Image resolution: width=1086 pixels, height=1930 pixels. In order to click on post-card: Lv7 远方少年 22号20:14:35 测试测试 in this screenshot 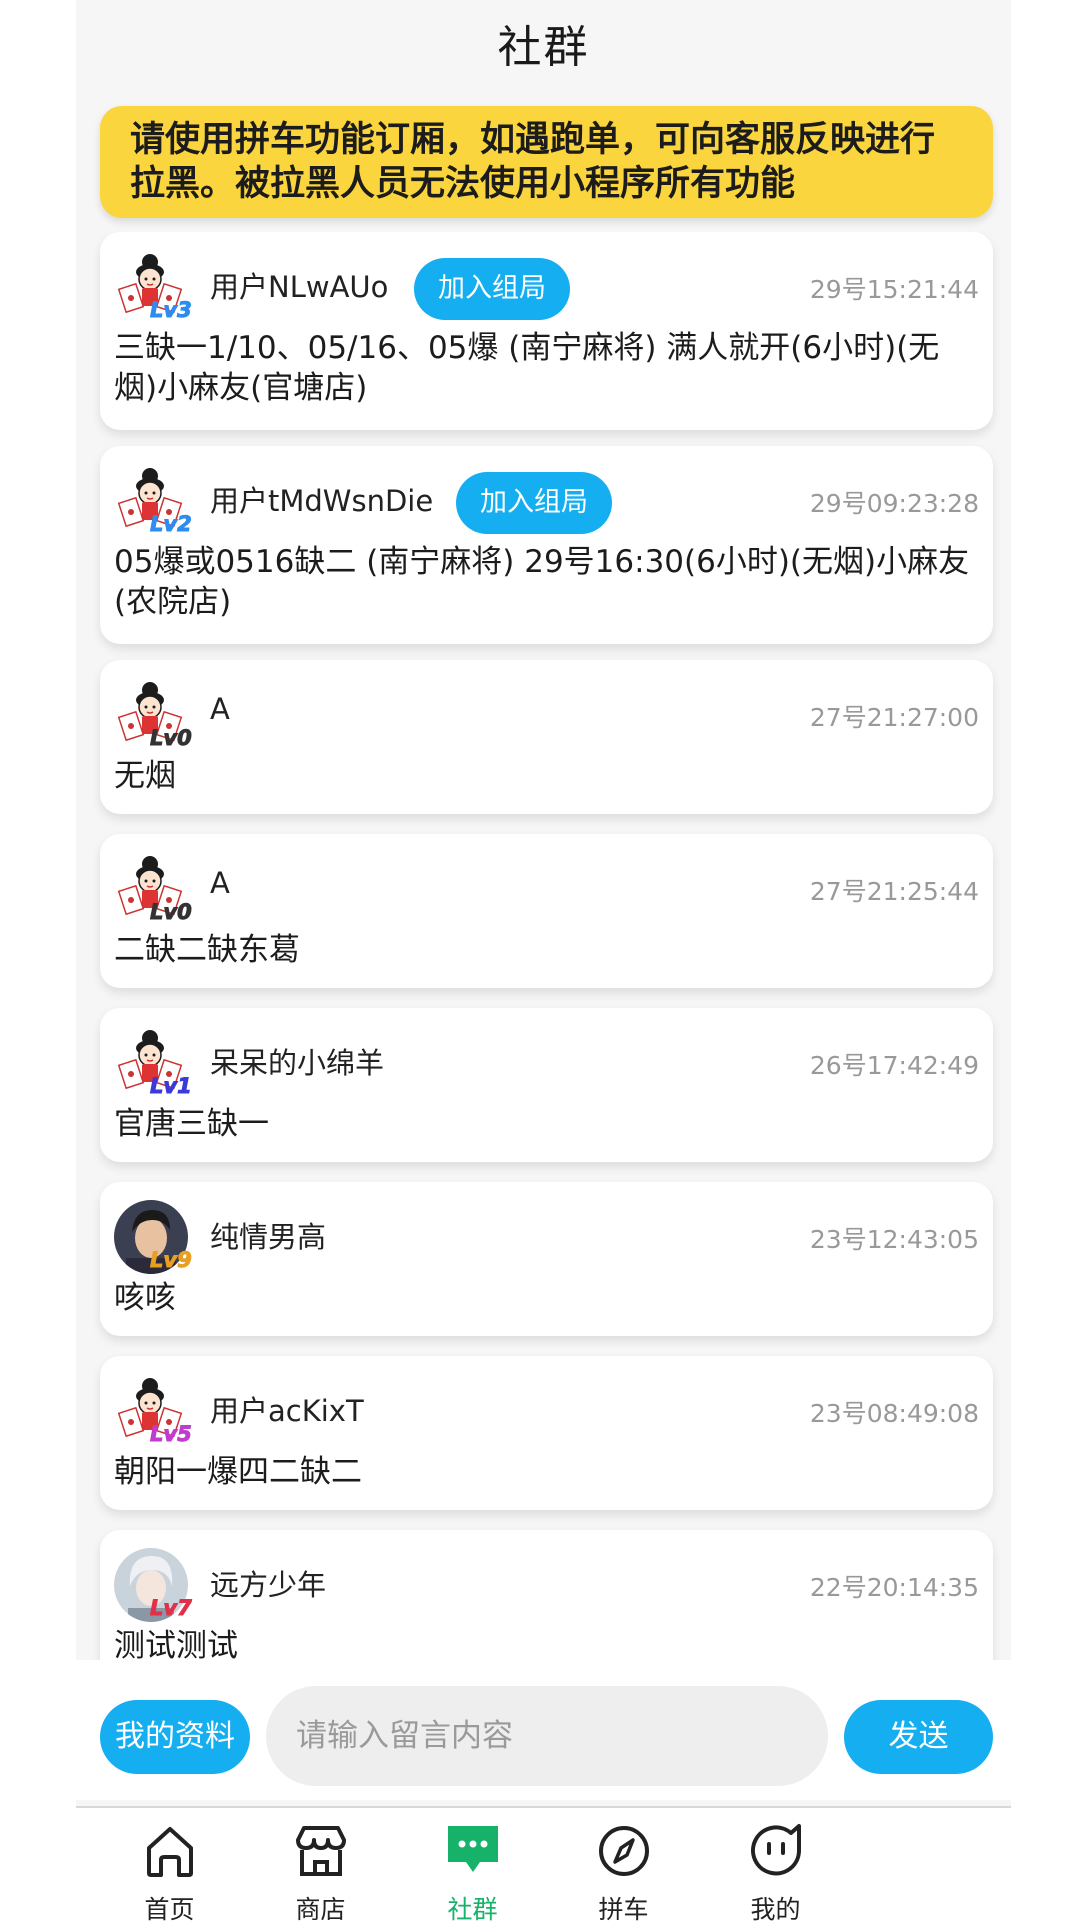, I will do `click(546, 1595)`.